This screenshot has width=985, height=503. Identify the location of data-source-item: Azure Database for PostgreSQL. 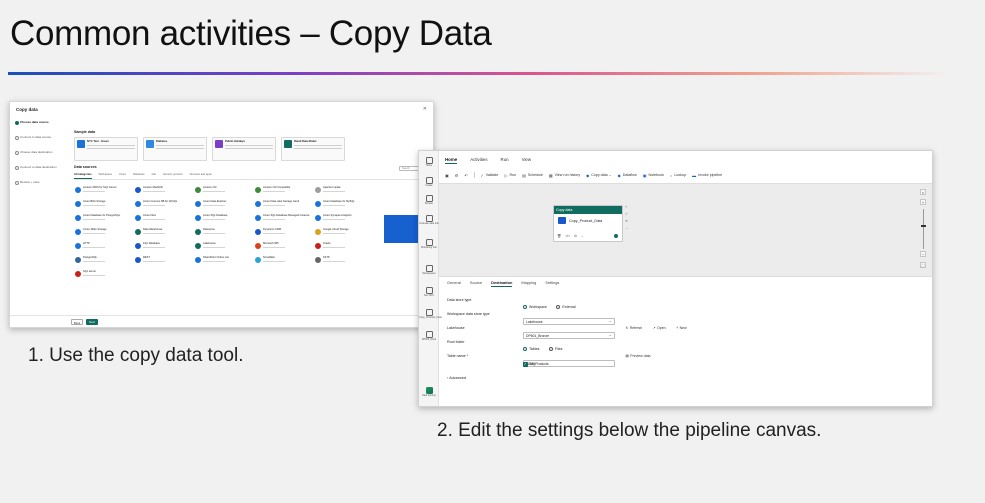
(103, 219).